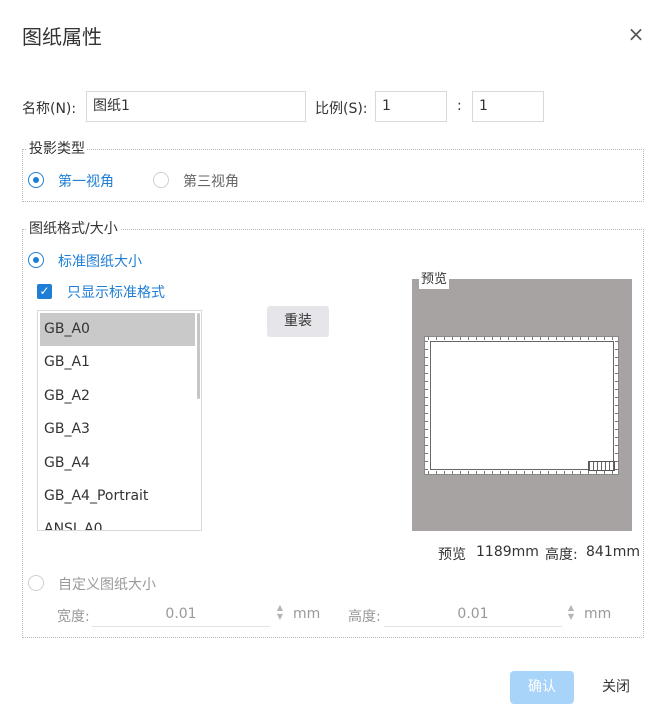 The image size is (662, 718). What do you see at coordinates (57, 149) in the screenshot?
I see `projection-legend: 投影类型` at bounding box center [57, 149].